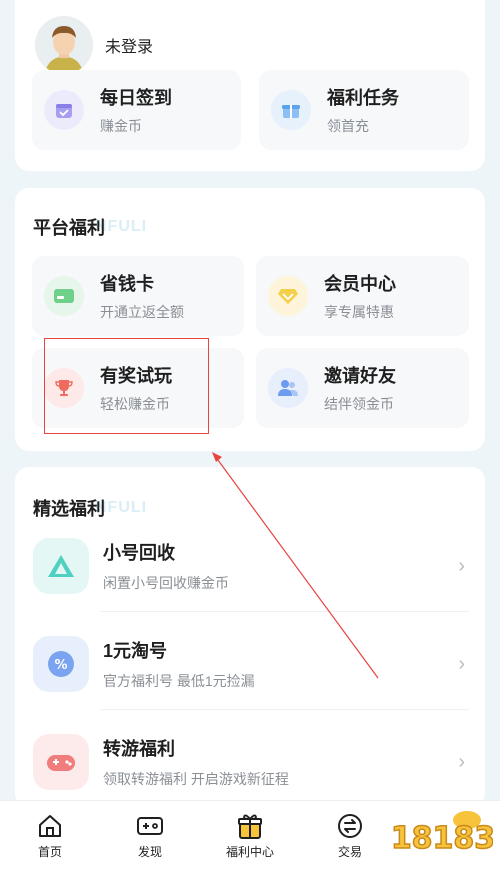 The width and height of the screenshot is (500, 873). I want to click on logo-18183: 18183, so click(443, 836).